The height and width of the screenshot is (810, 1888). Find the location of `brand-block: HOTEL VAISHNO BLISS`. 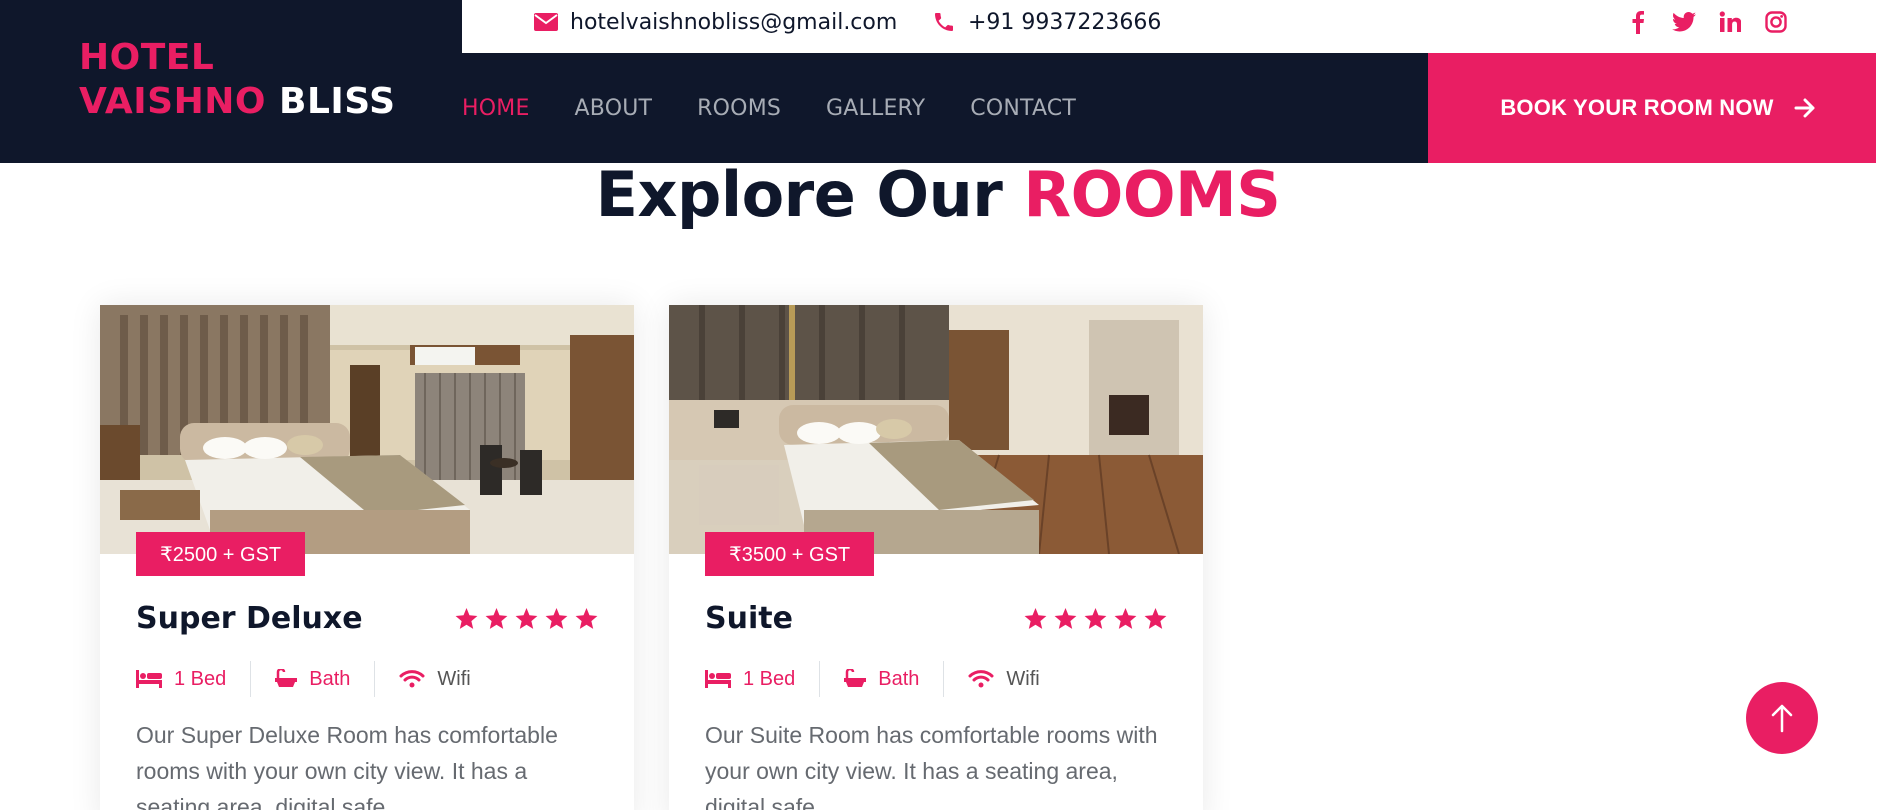

brand-block: HOTEL VAISHNO BLISS is located at coordinates (231, 81).